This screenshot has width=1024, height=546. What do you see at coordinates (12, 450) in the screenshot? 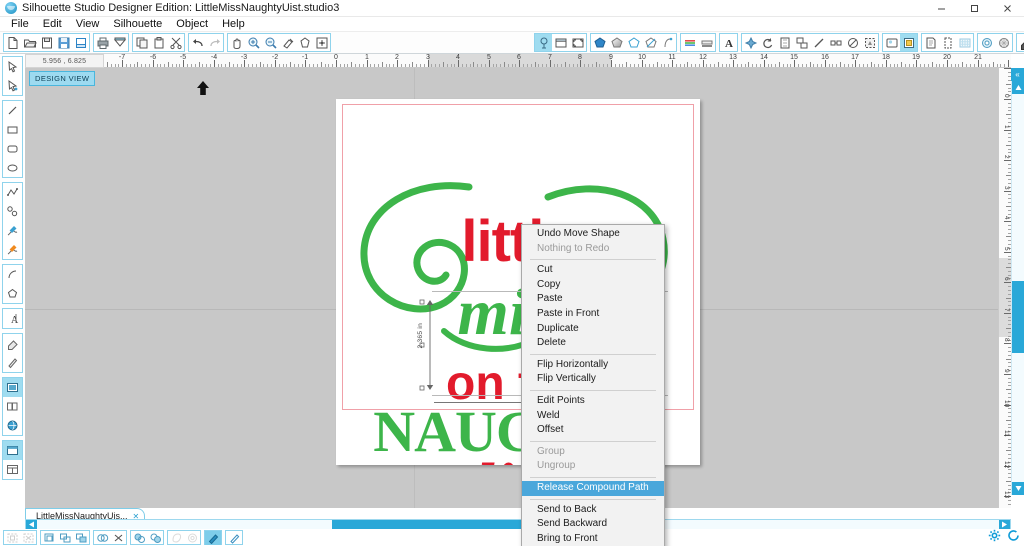
I see `design-panel-icon` at bounding box center [12, 450].